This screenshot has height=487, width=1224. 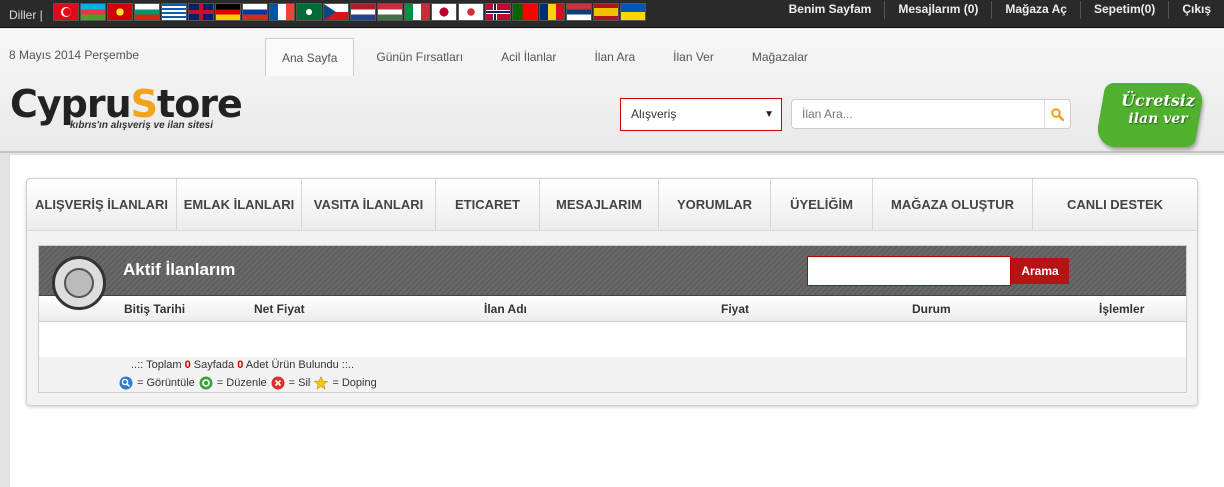 What do you see at coordinates (505, 309) in the screenshot?
I see `col-listing-name: İlan Adı` at bounding box center [505, 309].